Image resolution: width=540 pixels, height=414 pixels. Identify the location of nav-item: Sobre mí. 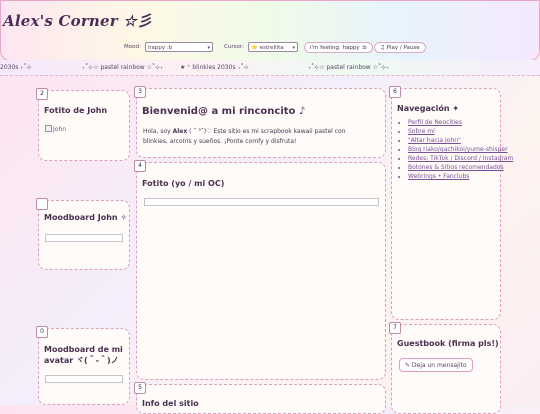
(462, 131).